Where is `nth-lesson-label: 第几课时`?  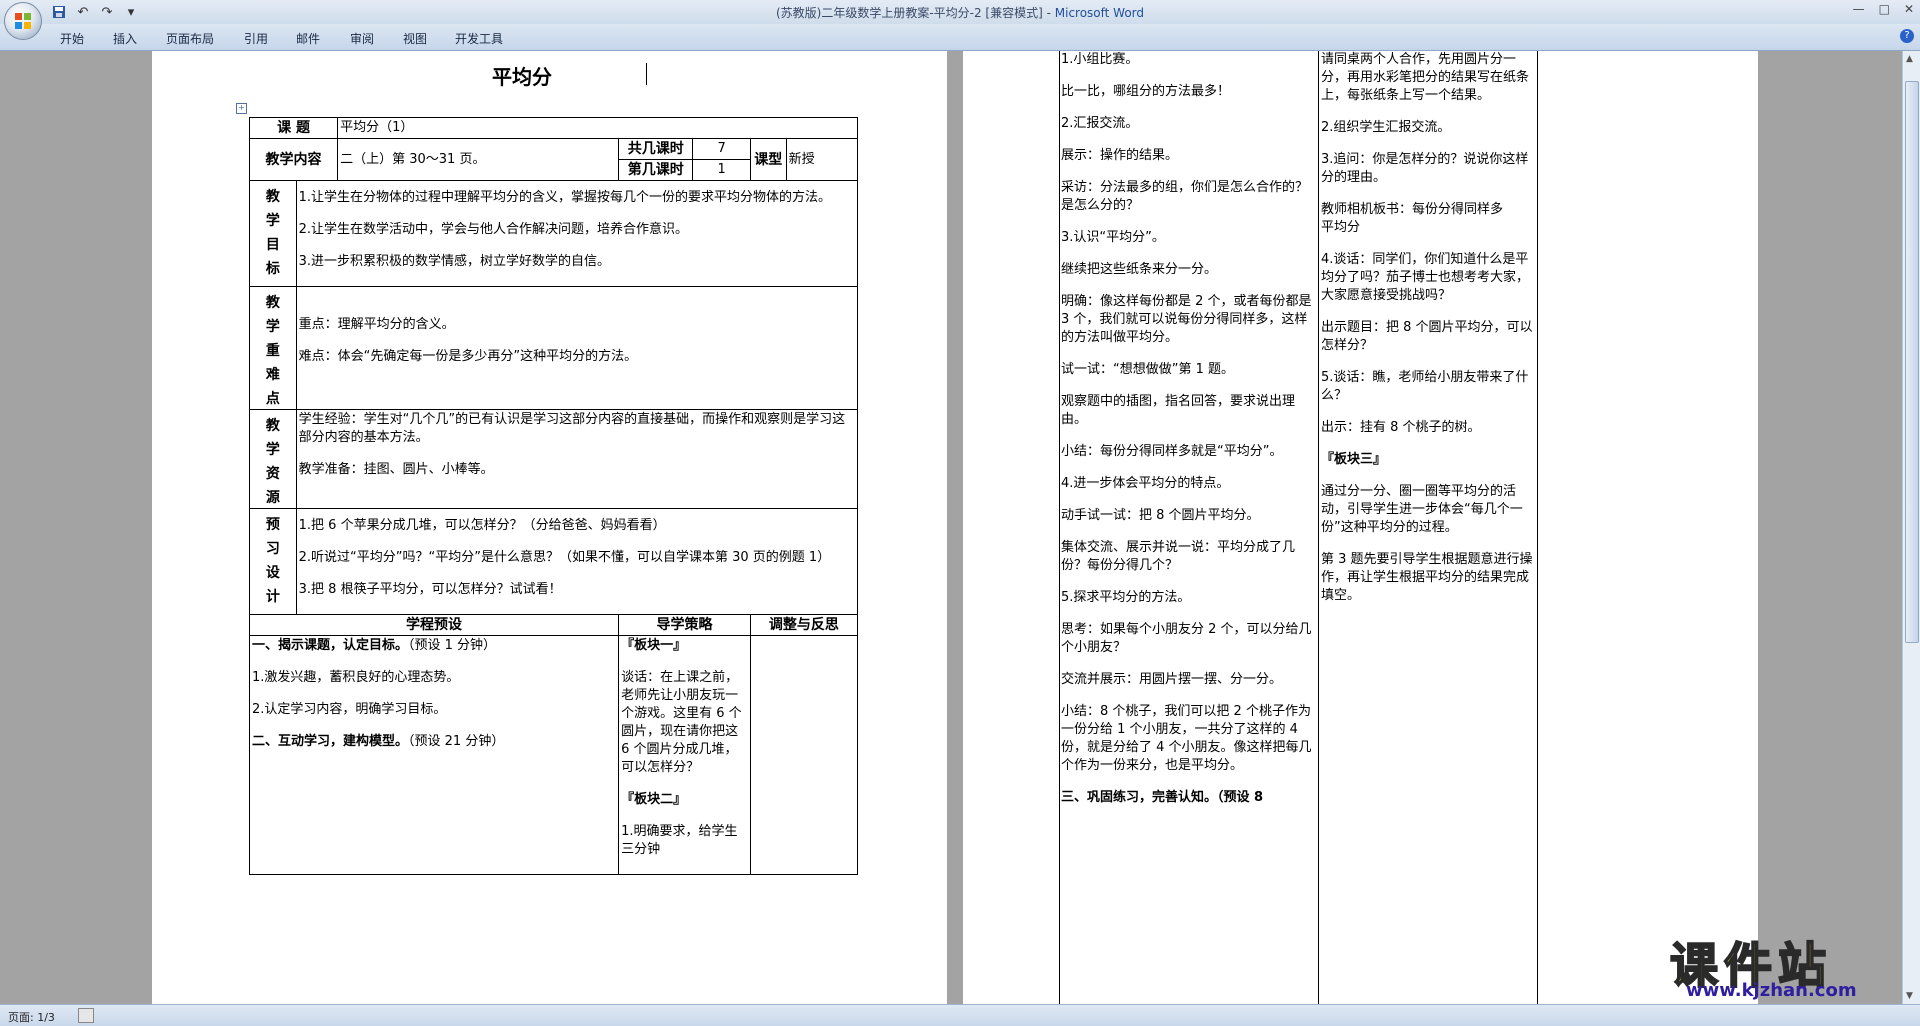 nth-lesson-label: 第几课时 is located at coordinates (656, 170).